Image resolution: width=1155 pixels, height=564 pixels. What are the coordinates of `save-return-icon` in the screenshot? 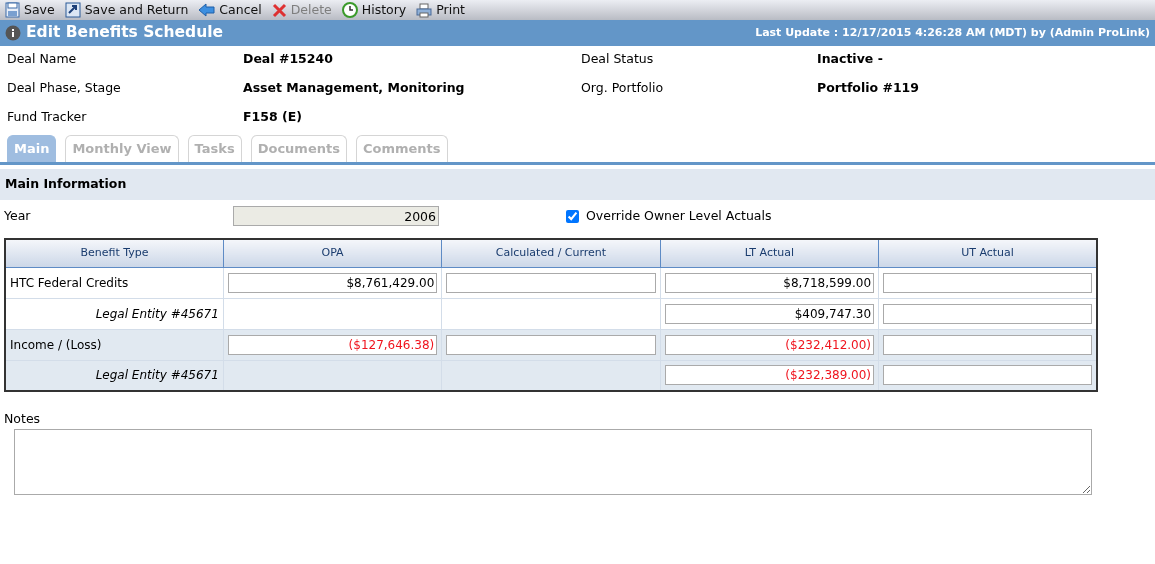 It's located at (72, 10).